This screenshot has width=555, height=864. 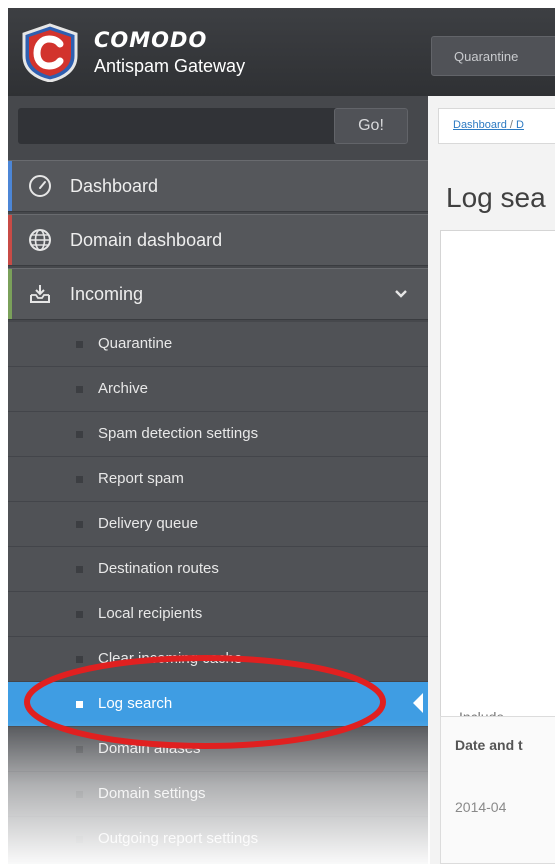 What do you see at coordinates (40, 186) in the screenshot?
I see `speedometer-icon` at bounding box center [40, 186].